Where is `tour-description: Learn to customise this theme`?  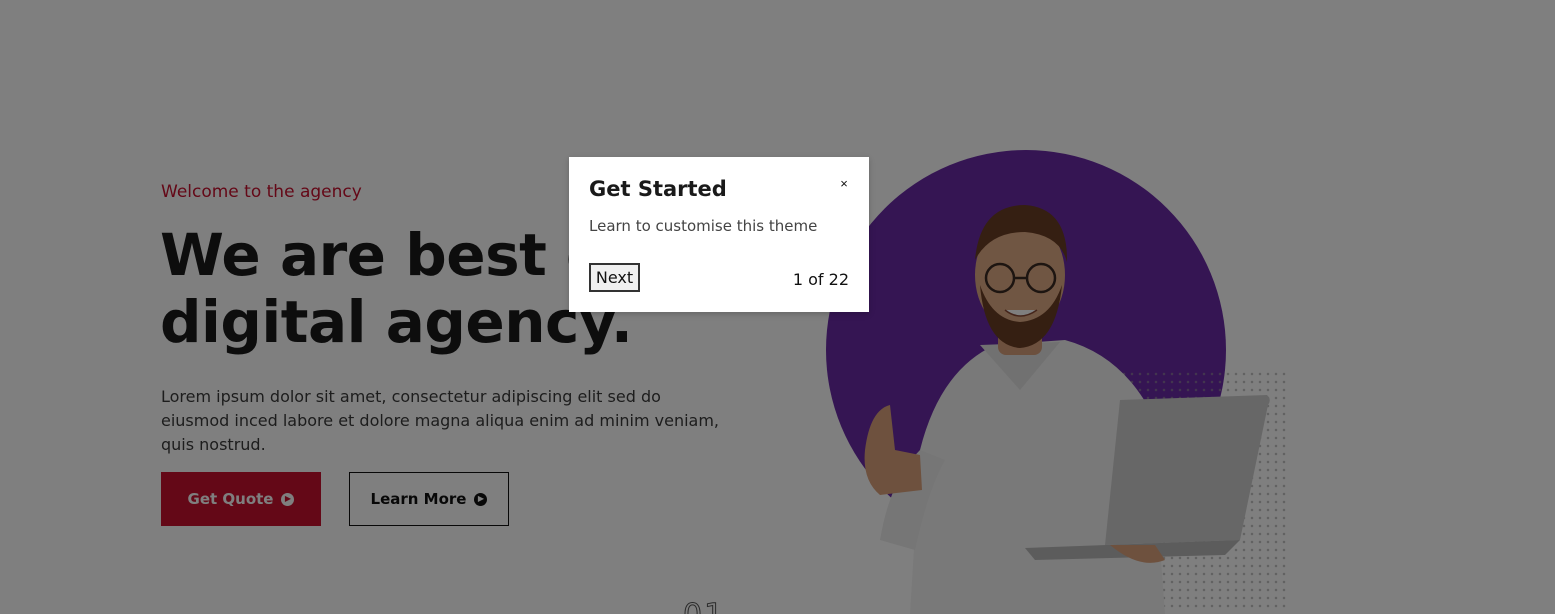
tour-description: Learn to customise this theme is located at coordinates (703, 226).